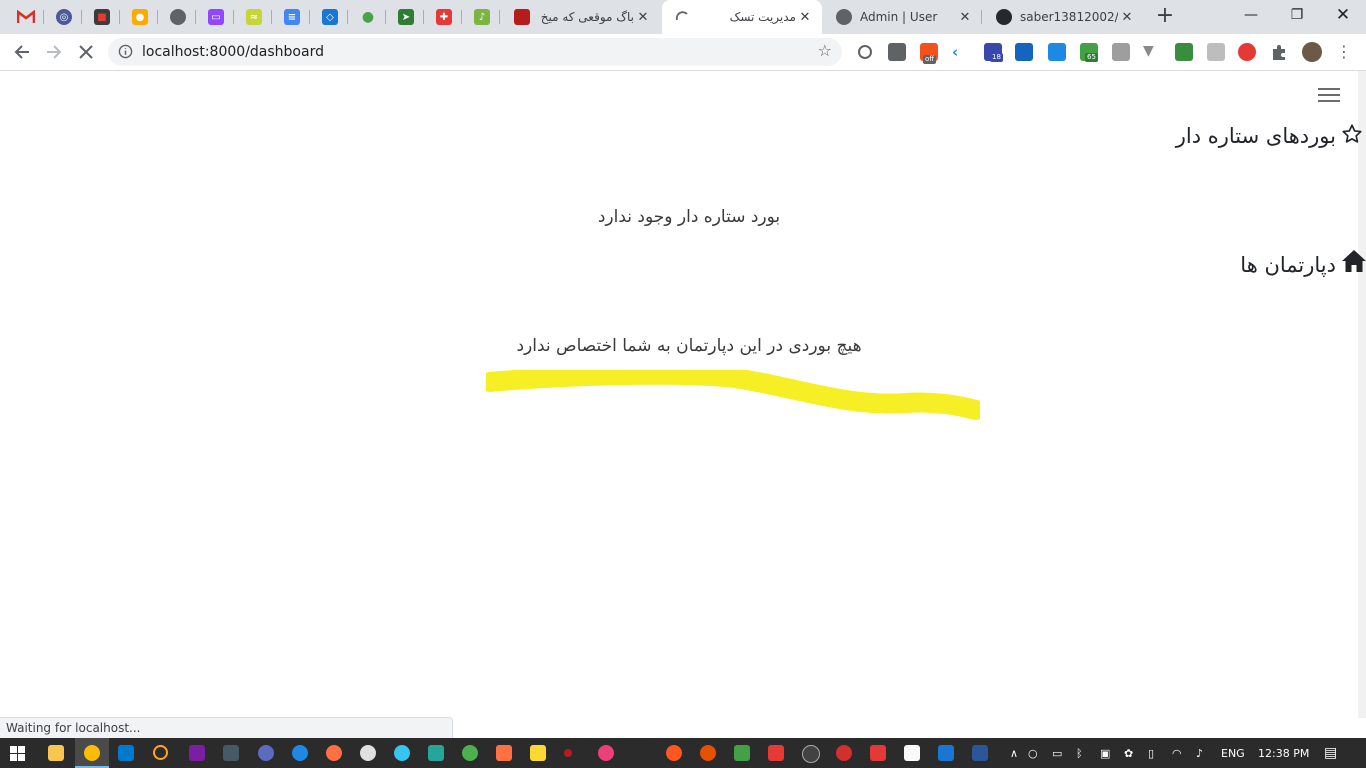 The height and width of the screenshot is (768, 1366). I want to click on pinned-tab-docs: ≡, so click(292, 17).